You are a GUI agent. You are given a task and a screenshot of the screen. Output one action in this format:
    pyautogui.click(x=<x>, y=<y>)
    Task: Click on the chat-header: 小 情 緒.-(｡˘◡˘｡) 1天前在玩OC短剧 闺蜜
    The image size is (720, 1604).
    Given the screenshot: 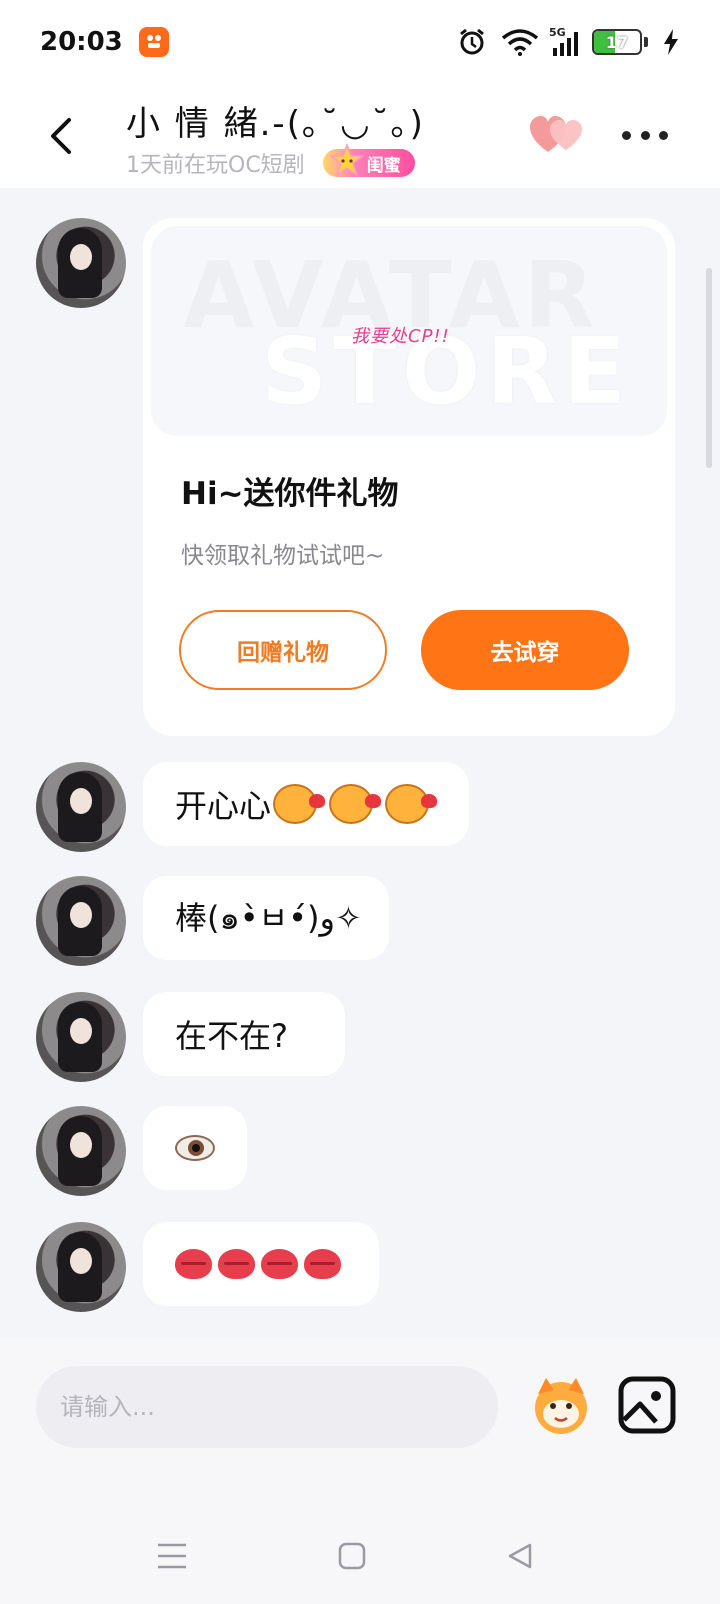 What is the action you would take?
    pyautogui.click(x=360, y=136)
    